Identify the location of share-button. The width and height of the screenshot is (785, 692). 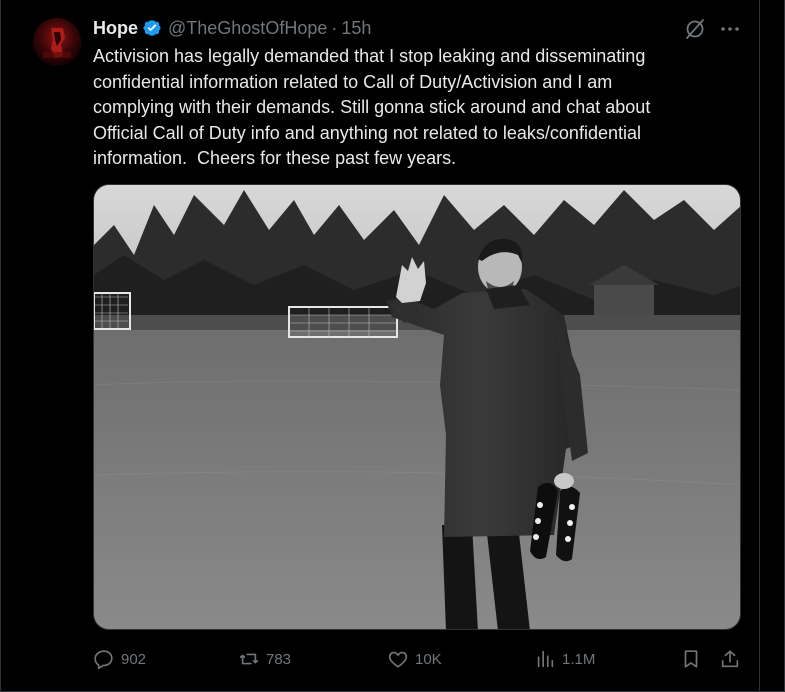
(730, 659).